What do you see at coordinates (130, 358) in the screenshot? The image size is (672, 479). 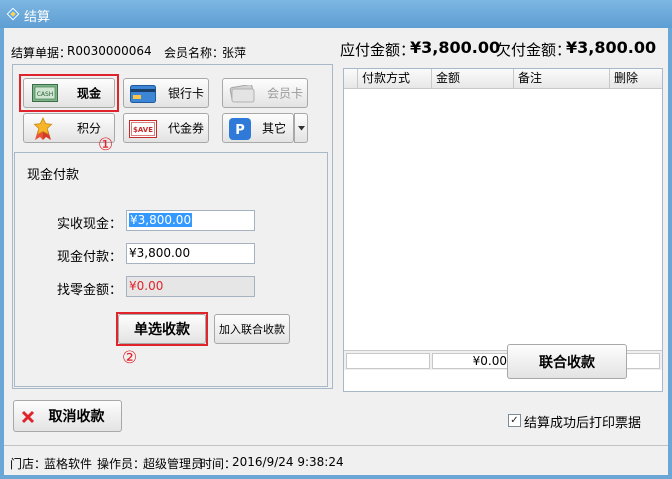 I see `annotation-two: ②` at bounding box center [130, 358].